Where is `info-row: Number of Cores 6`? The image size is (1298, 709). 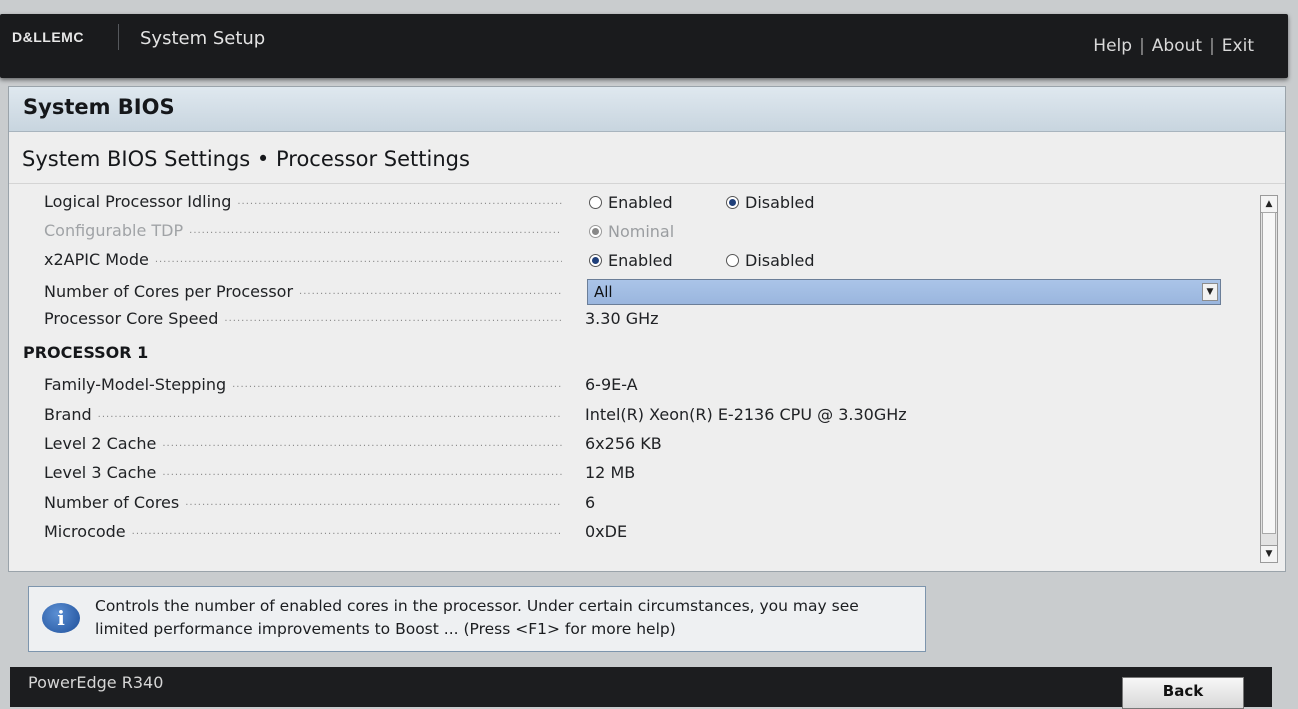
info-row: Number of Cores 6 is located at coordinates (629, 503).